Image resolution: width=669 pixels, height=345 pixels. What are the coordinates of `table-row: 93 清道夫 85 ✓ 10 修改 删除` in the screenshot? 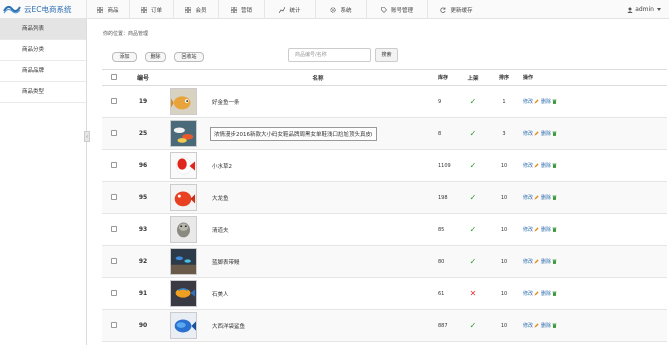 It's located at (384, 229).